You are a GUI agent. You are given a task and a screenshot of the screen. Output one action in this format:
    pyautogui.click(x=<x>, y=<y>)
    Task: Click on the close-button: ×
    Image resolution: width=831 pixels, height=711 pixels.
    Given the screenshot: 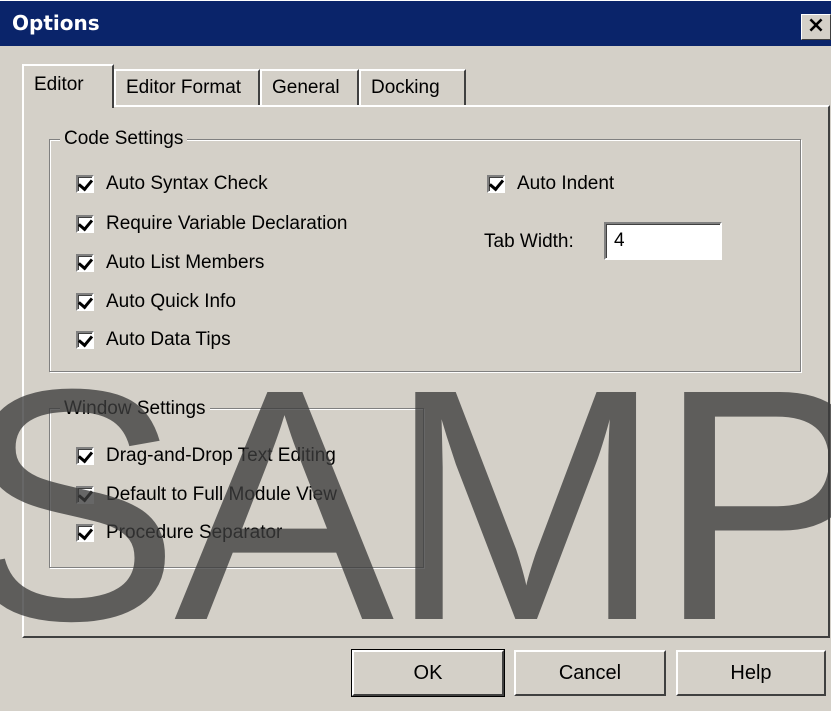 What is the action you would take?
    pyautogui.click(x=816, y=27)
    